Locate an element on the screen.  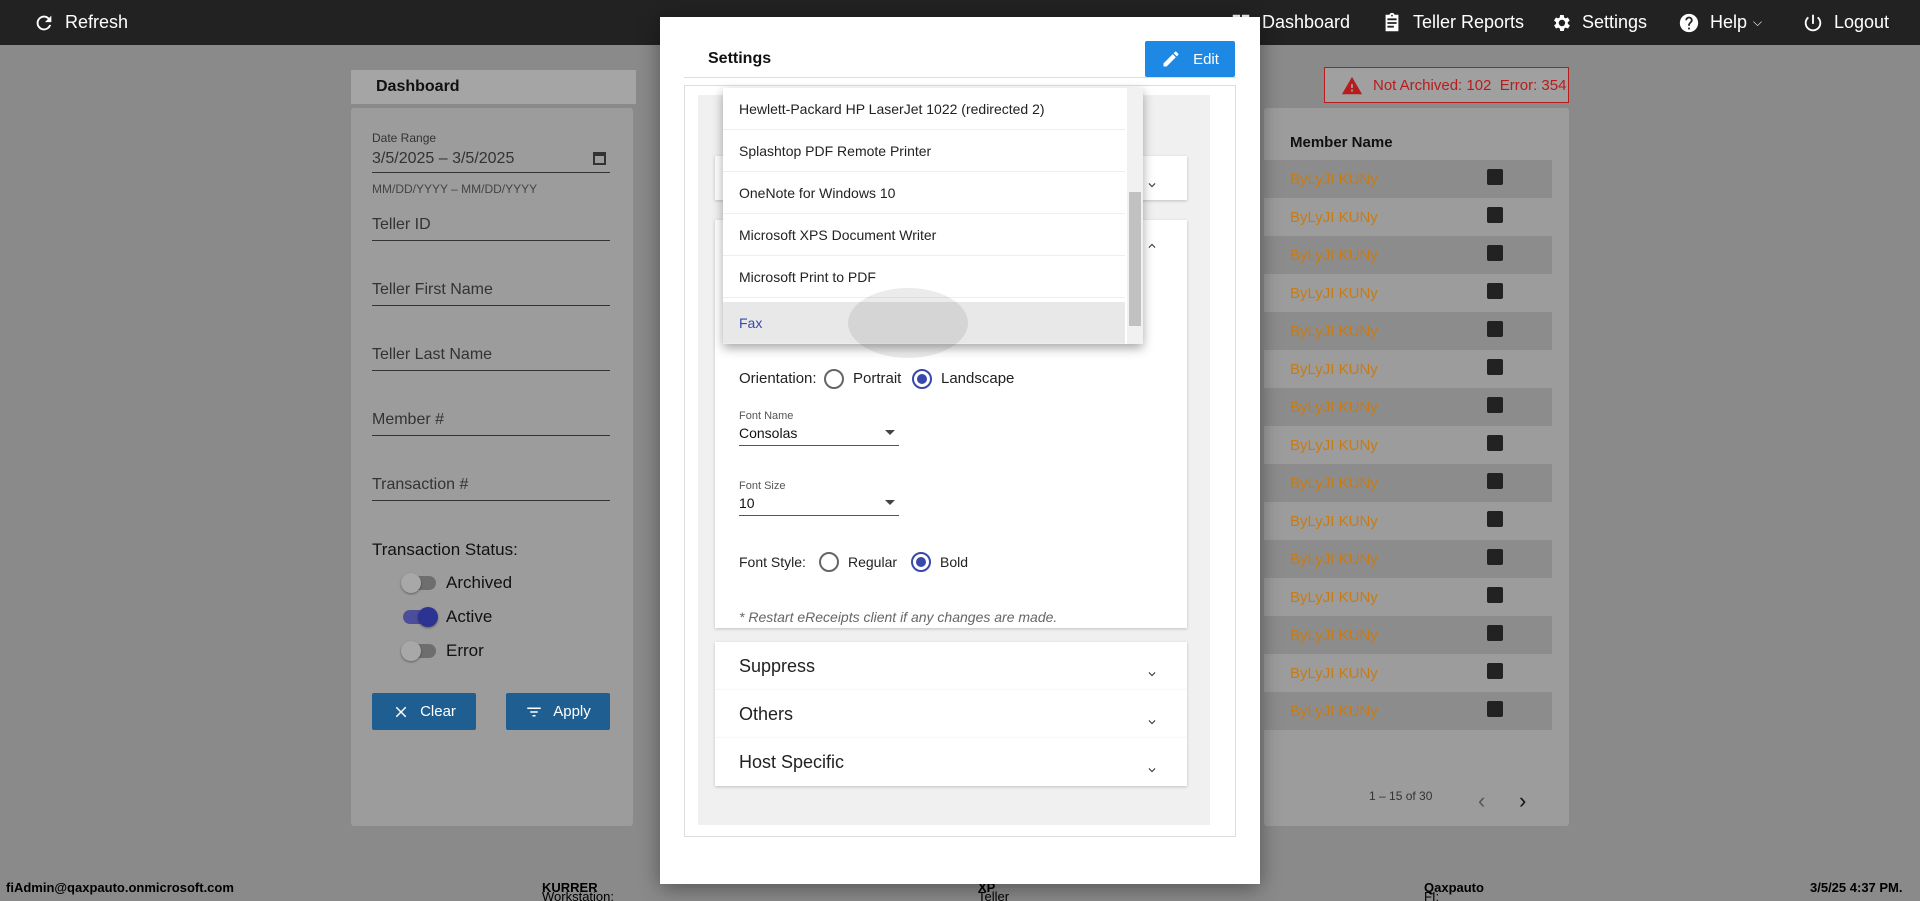
archived-toggle is located at coordinates (418, 583).